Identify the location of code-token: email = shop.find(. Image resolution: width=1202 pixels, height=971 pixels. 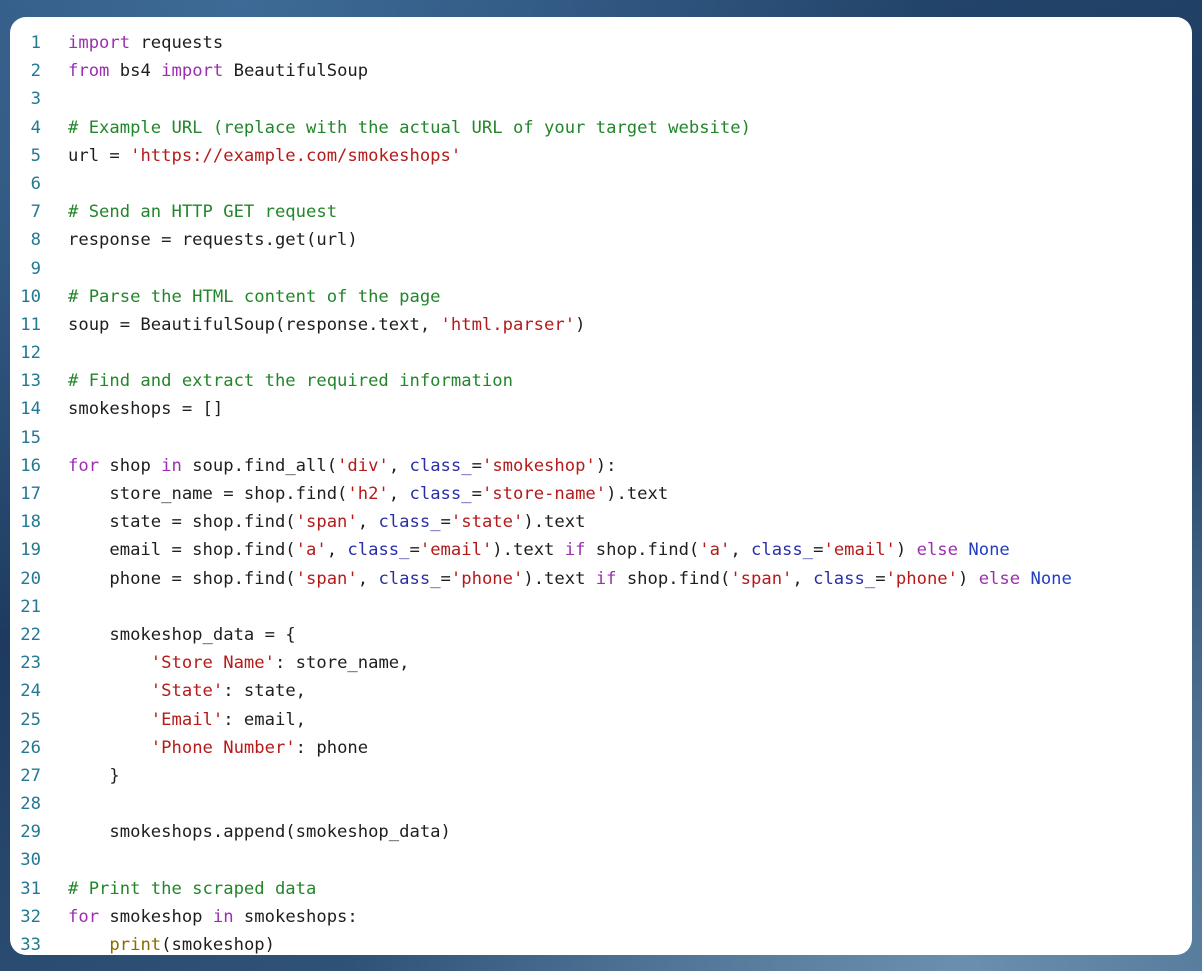
(182, 550).